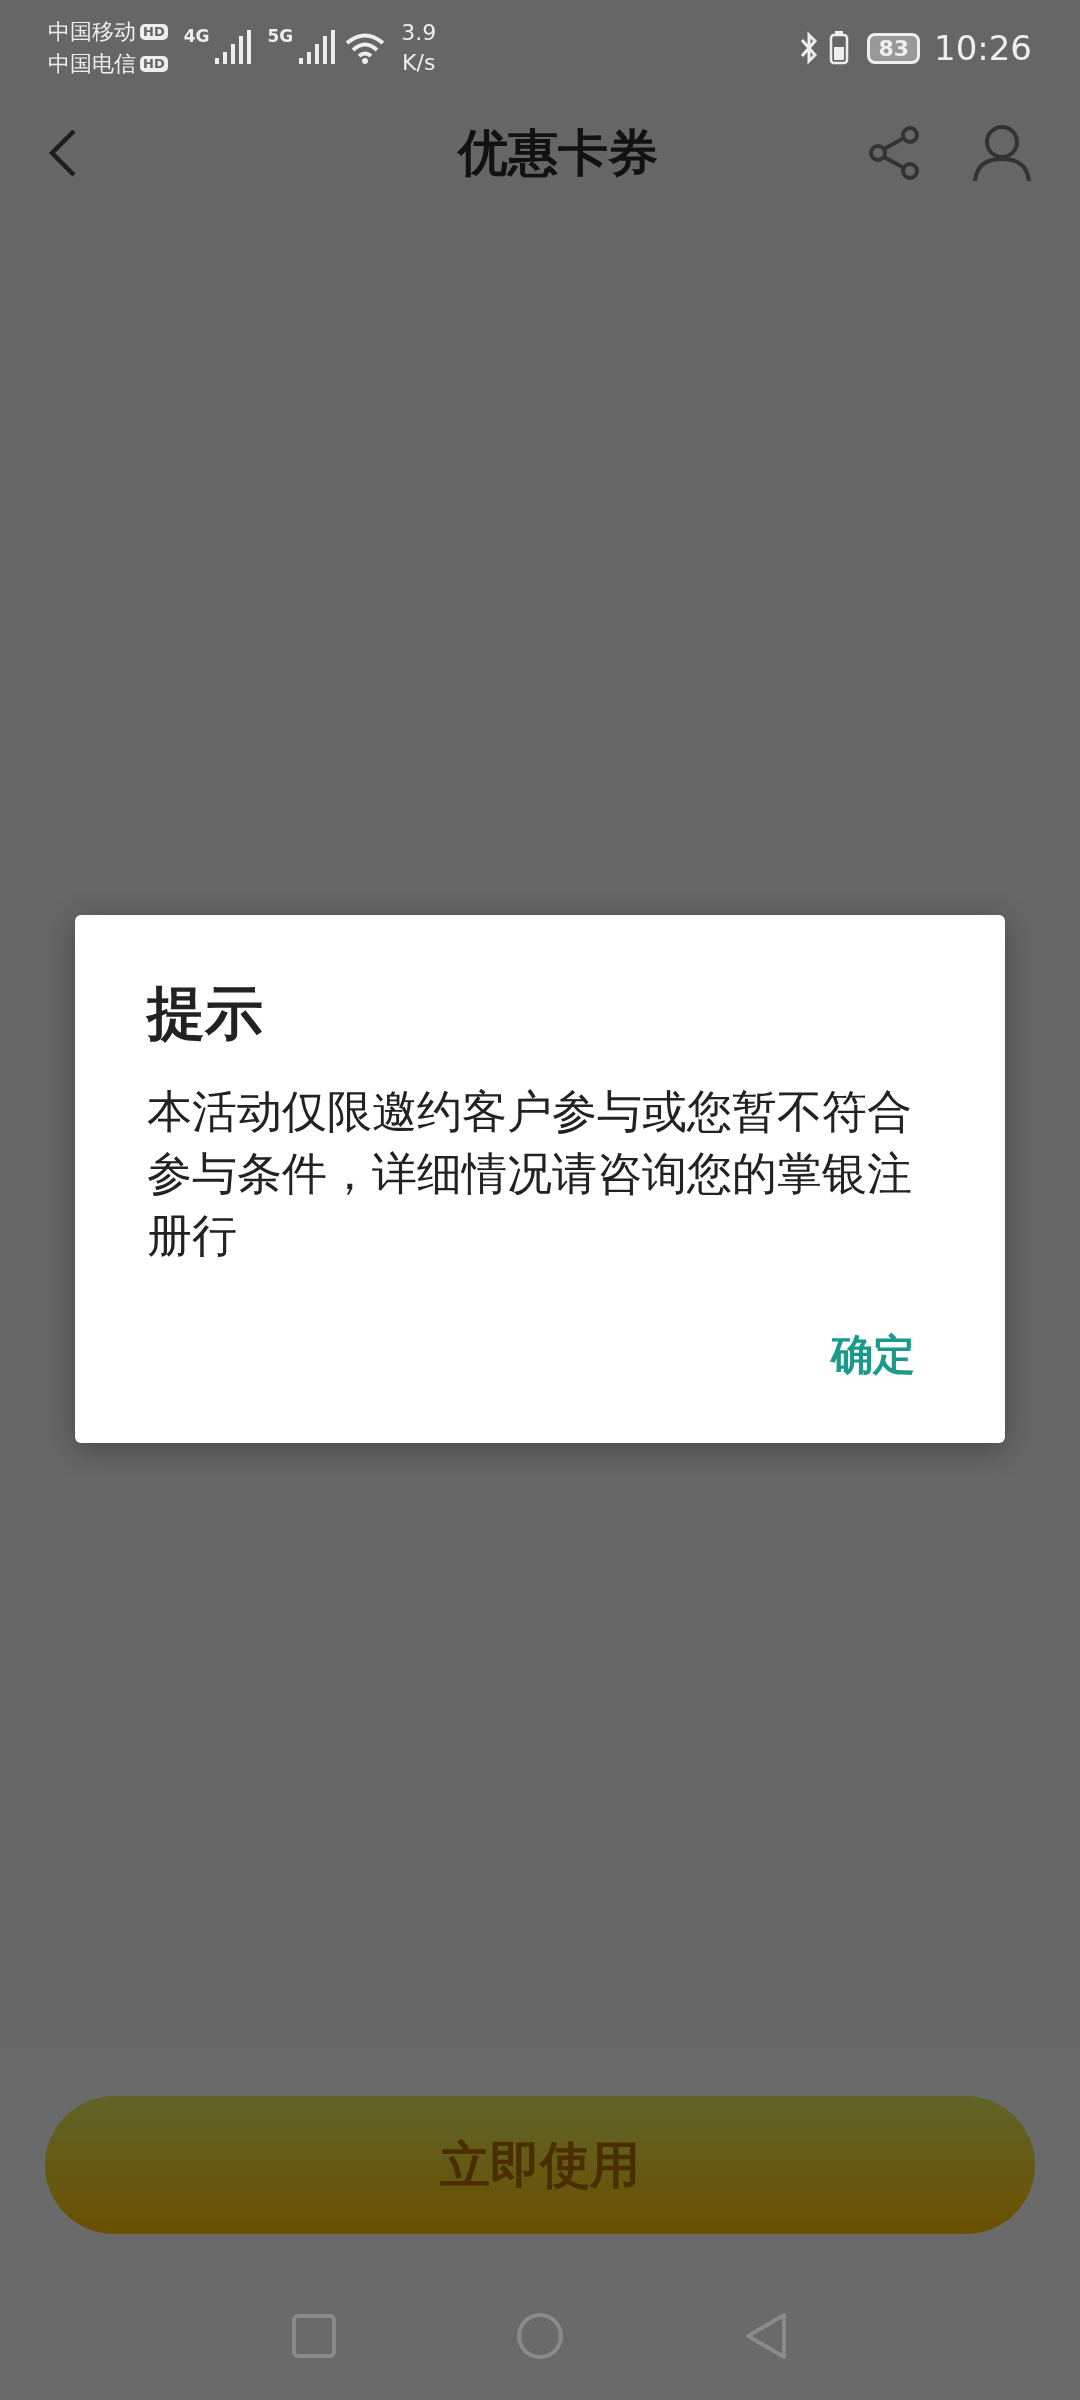  What do you see at coordinates (92, 32) in the screenshot?
I see `carrier-name: 中国移动` at bounding box center [92, 32].